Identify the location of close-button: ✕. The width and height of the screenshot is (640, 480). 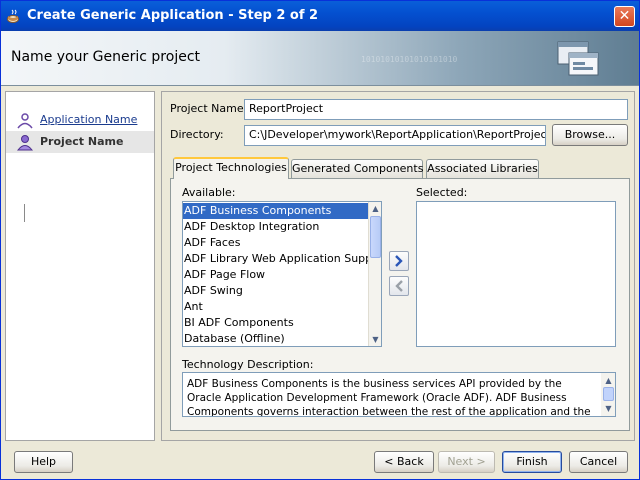
(624, 16).